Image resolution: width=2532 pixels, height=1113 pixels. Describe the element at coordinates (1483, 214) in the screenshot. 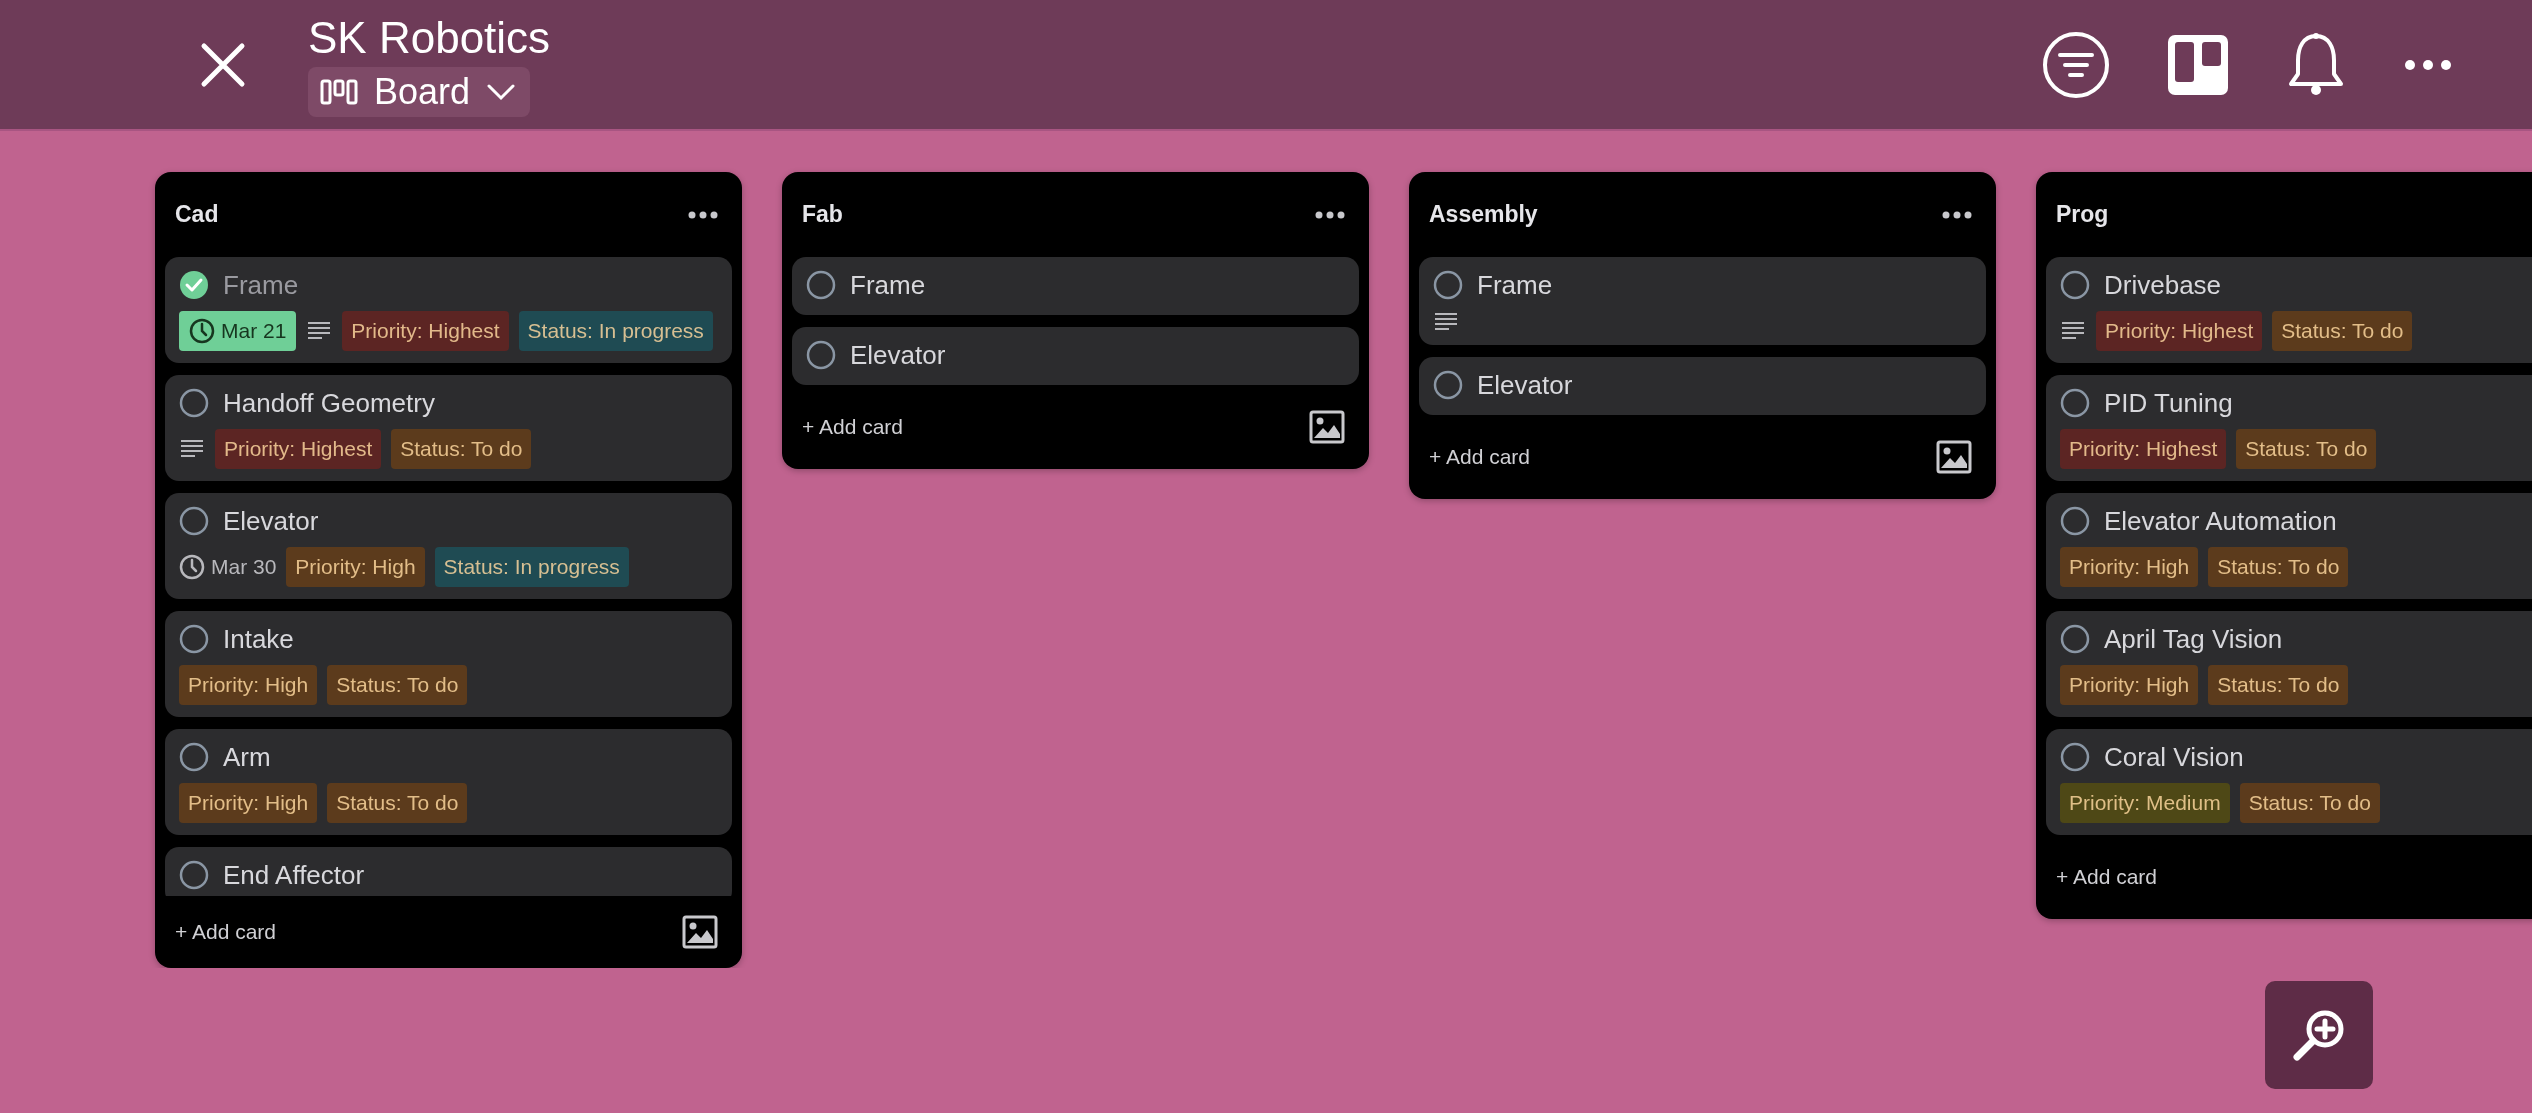

I see `column-title: Assembly` at that location.